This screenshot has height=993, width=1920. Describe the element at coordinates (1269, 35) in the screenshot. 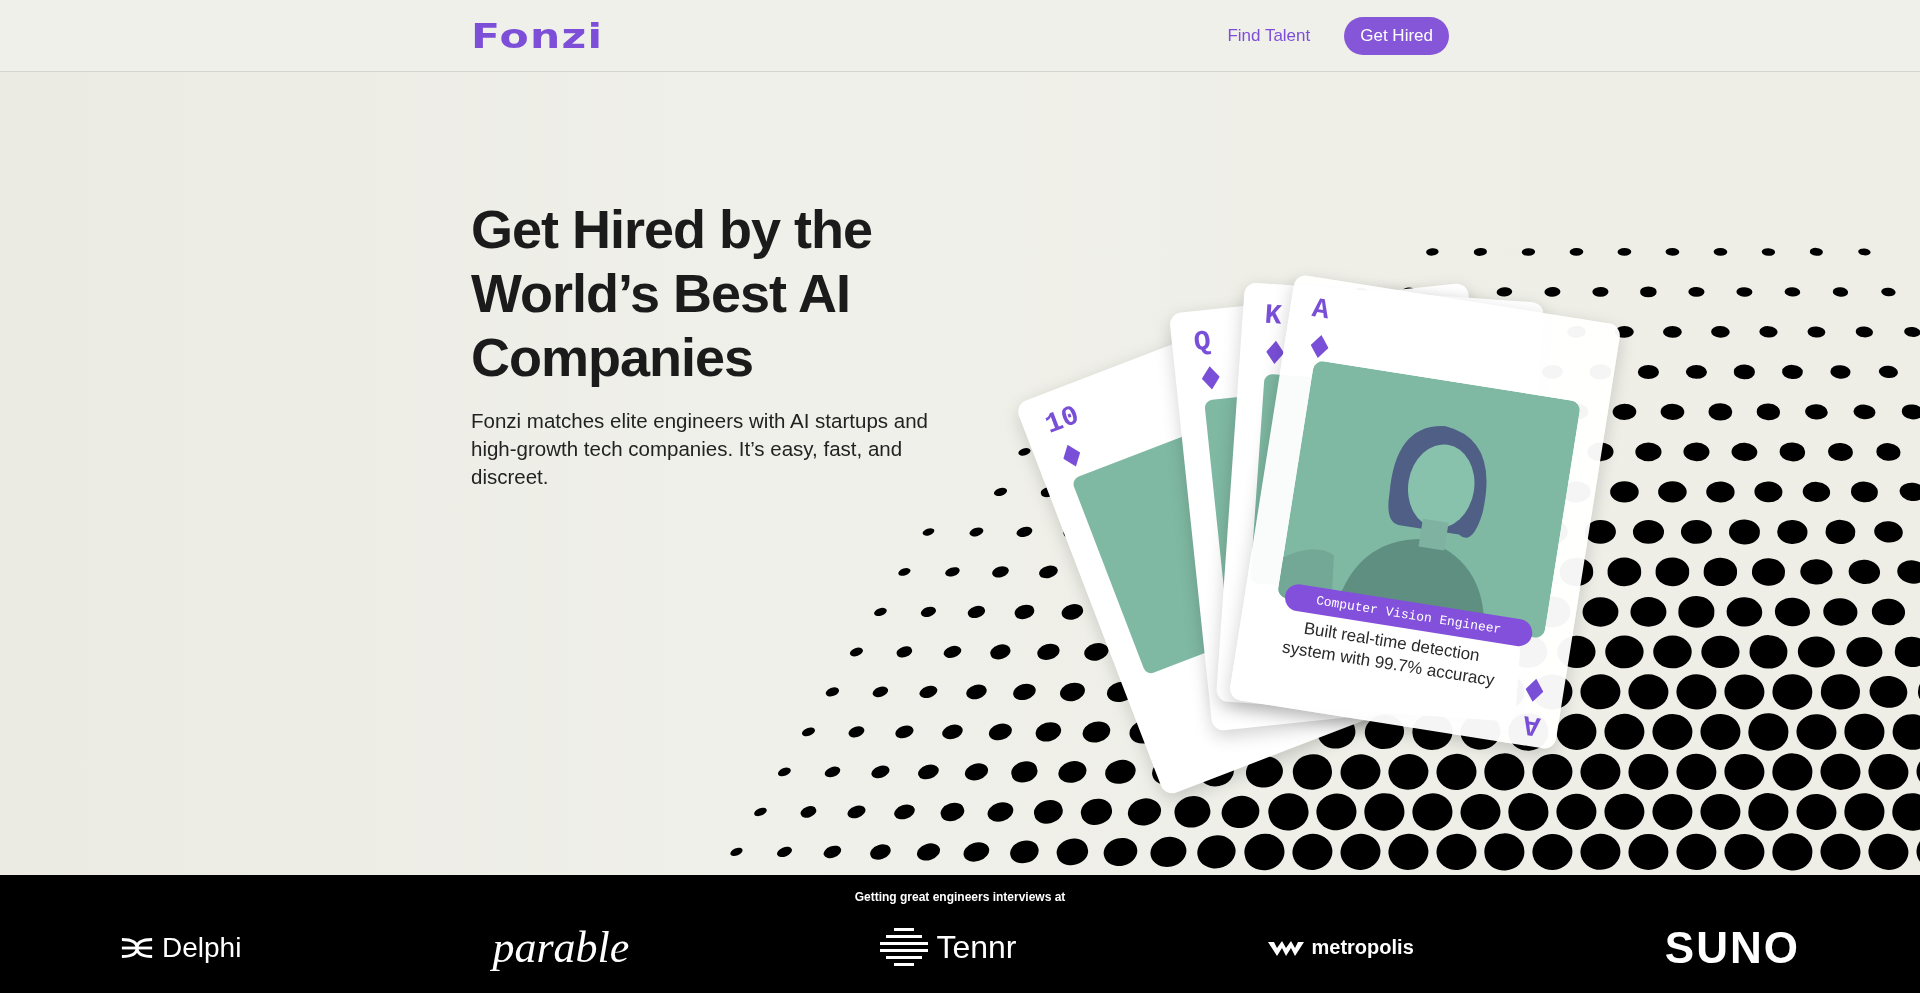

I see `nav-link: Find Talent` at that location.